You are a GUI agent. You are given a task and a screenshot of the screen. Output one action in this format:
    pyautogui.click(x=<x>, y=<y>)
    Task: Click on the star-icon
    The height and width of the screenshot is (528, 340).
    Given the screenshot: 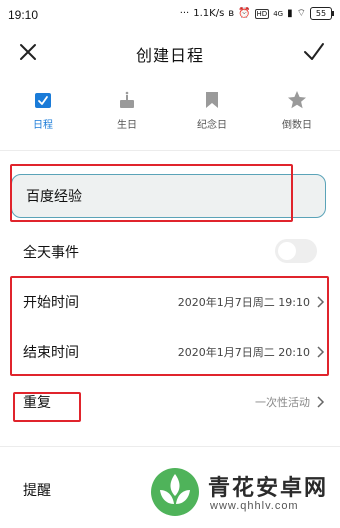 What is the action you would take?
    pyautogui.click(x=297, y=100)
    